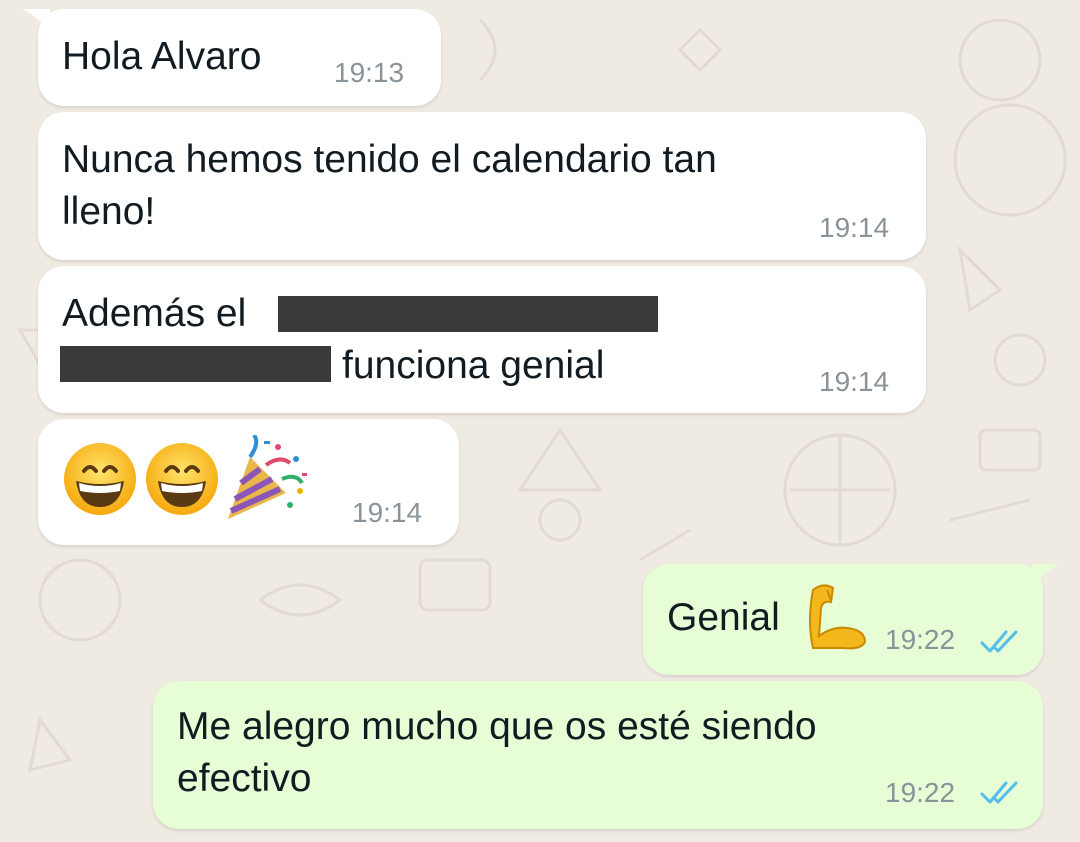  I want to click on outgoing-message: Genial 19:22, so click(843, 619).